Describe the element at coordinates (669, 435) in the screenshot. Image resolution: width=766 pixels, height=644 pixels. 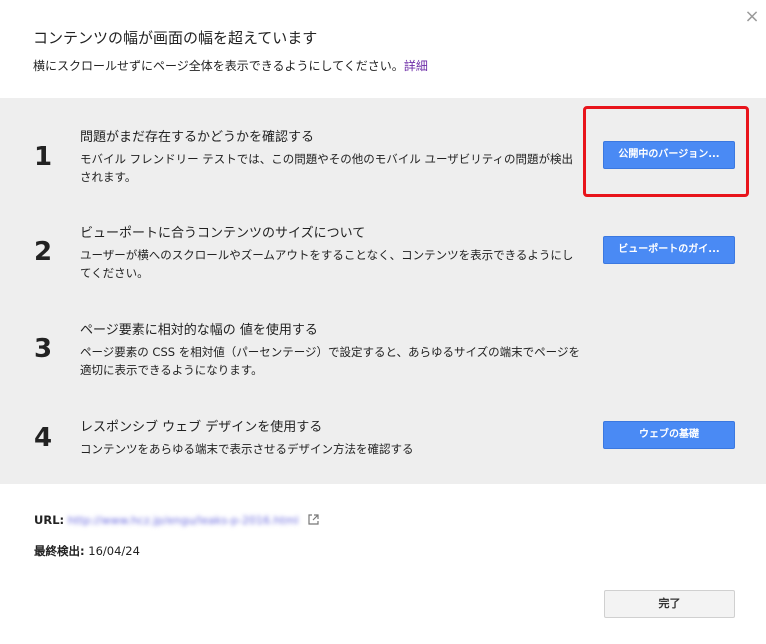
I see `web-fundamentals-button: ウェブの基礎` at that location.